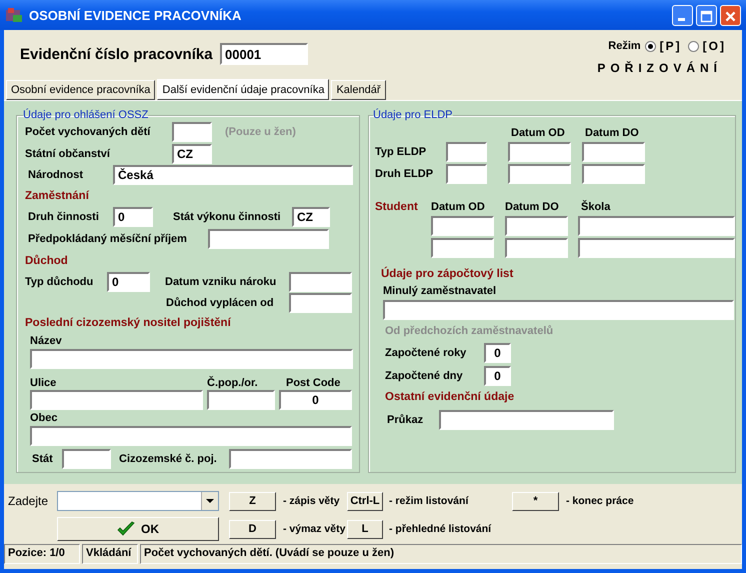 The height and width of the screenshot is (573, 746). I want to click on minimize-button, so click(682, 15).